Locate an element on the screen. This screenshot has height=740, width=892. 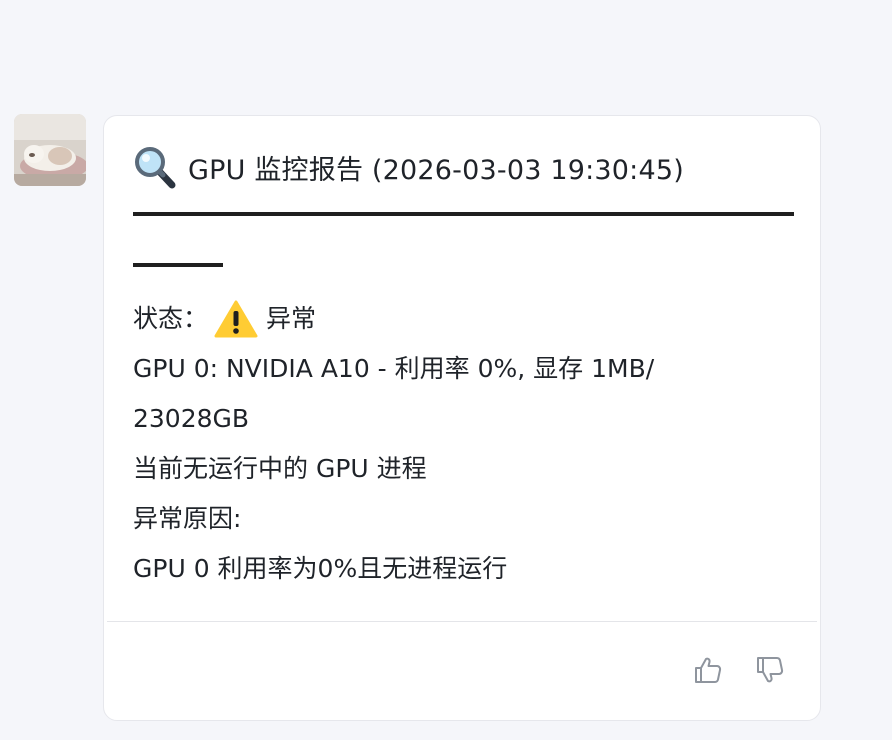
process-line: 当前无运行中的 GPU 进程 is located at coordinates (280, 468).